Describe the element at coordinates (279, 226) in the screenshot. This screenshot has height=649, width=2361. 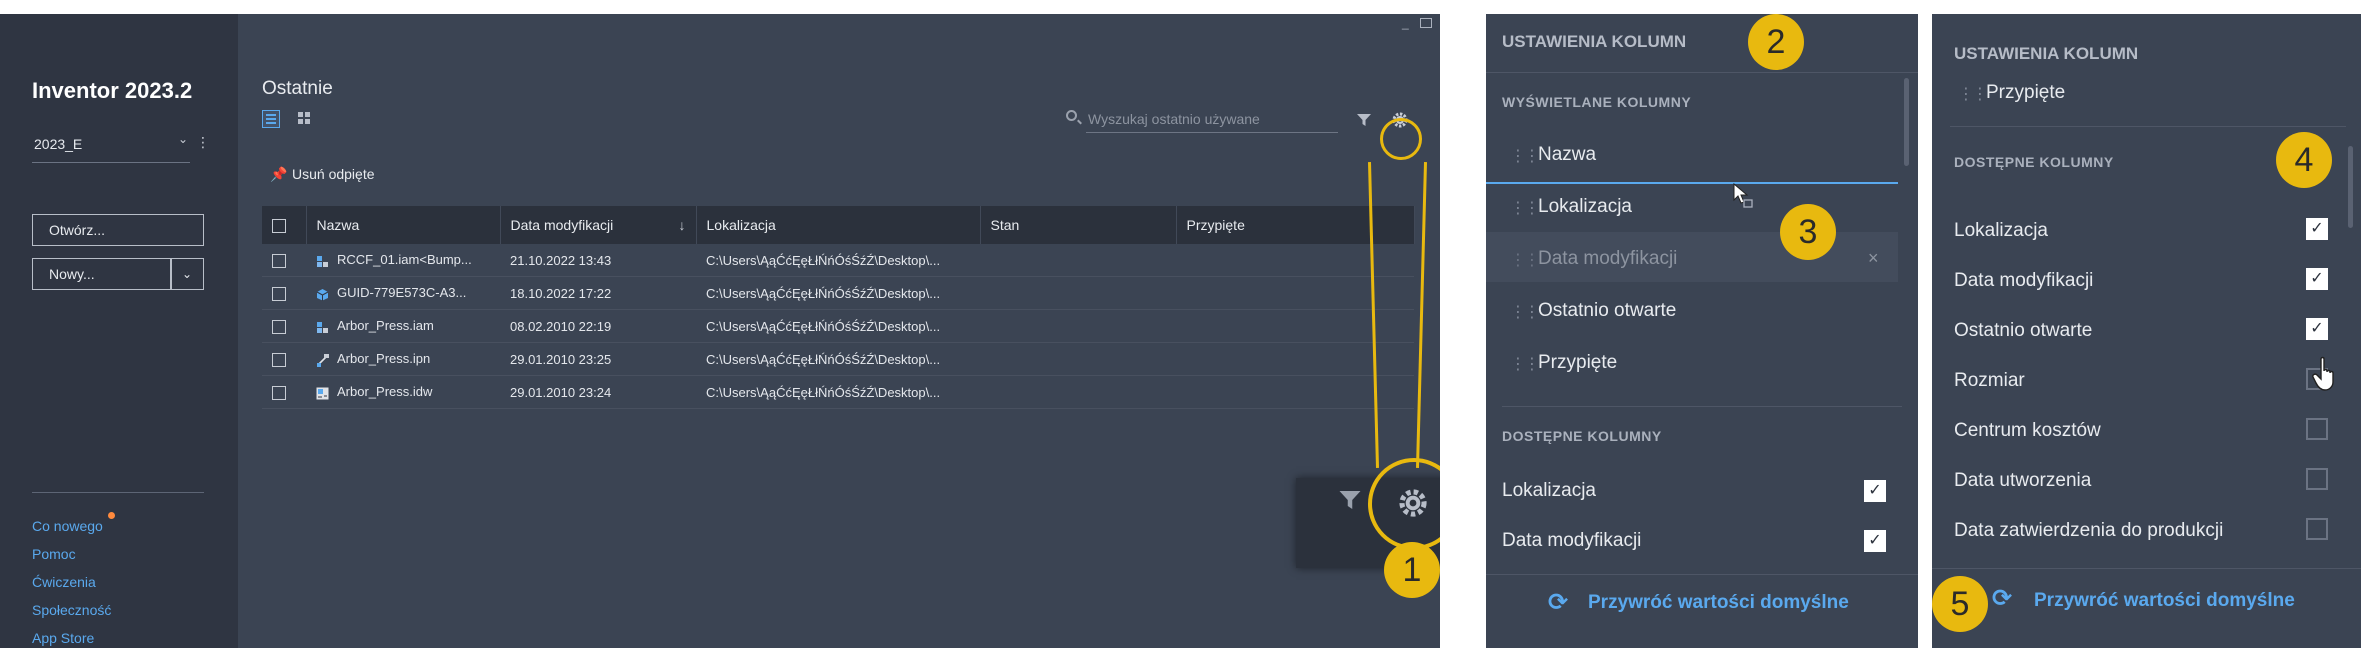
I see `select-all-checkbox` at that location.